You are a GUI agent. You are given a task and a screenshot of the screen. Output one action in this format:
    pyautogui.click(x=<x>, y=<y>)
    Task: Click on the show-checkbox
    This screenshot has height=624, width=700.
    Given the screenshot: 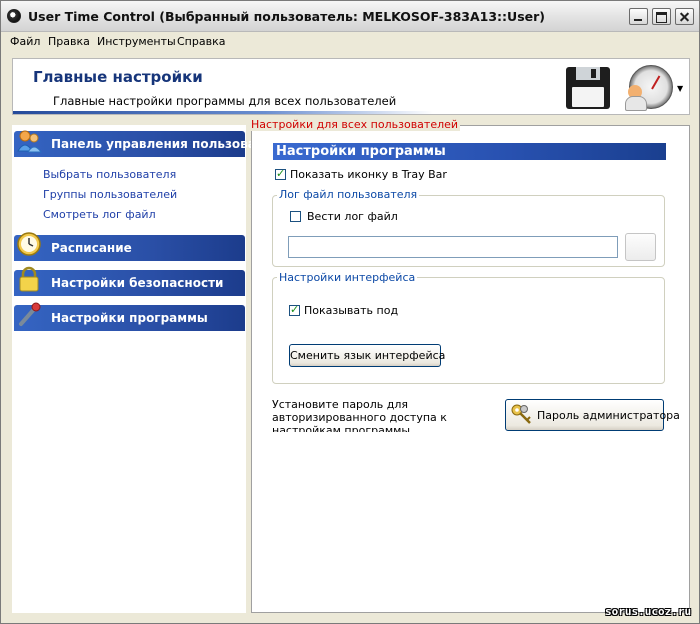 What is the action you would take?
    pyautogui.click(x=294, y=309)
    